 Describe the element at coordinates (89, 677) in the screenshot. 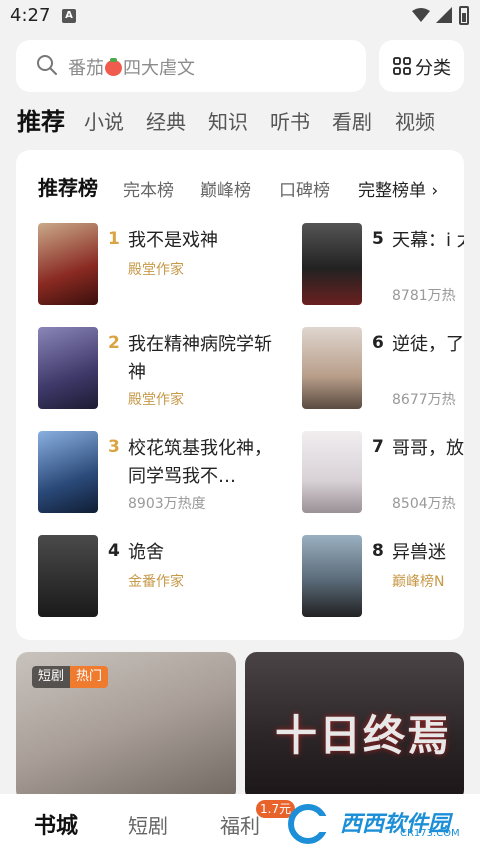

I see `badge-hot: 热门` at that location.